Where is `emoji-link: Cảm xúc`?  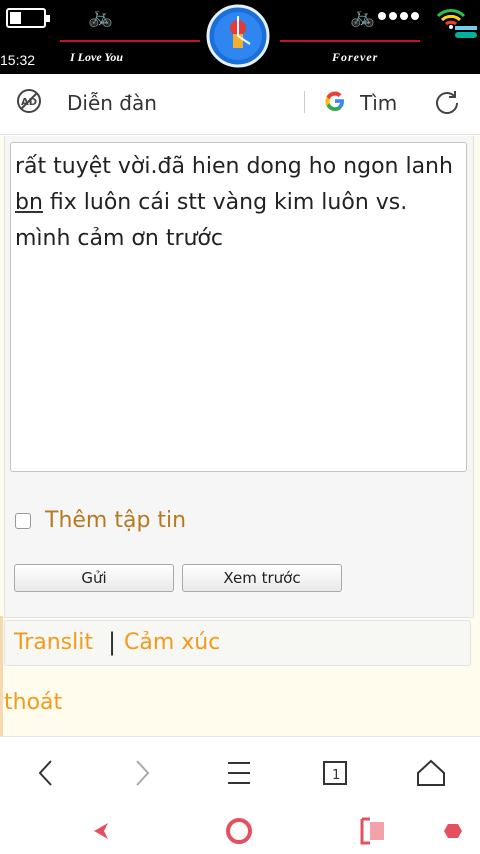
emoji-link: Cảm xúc is located at coordinates (172, 642).